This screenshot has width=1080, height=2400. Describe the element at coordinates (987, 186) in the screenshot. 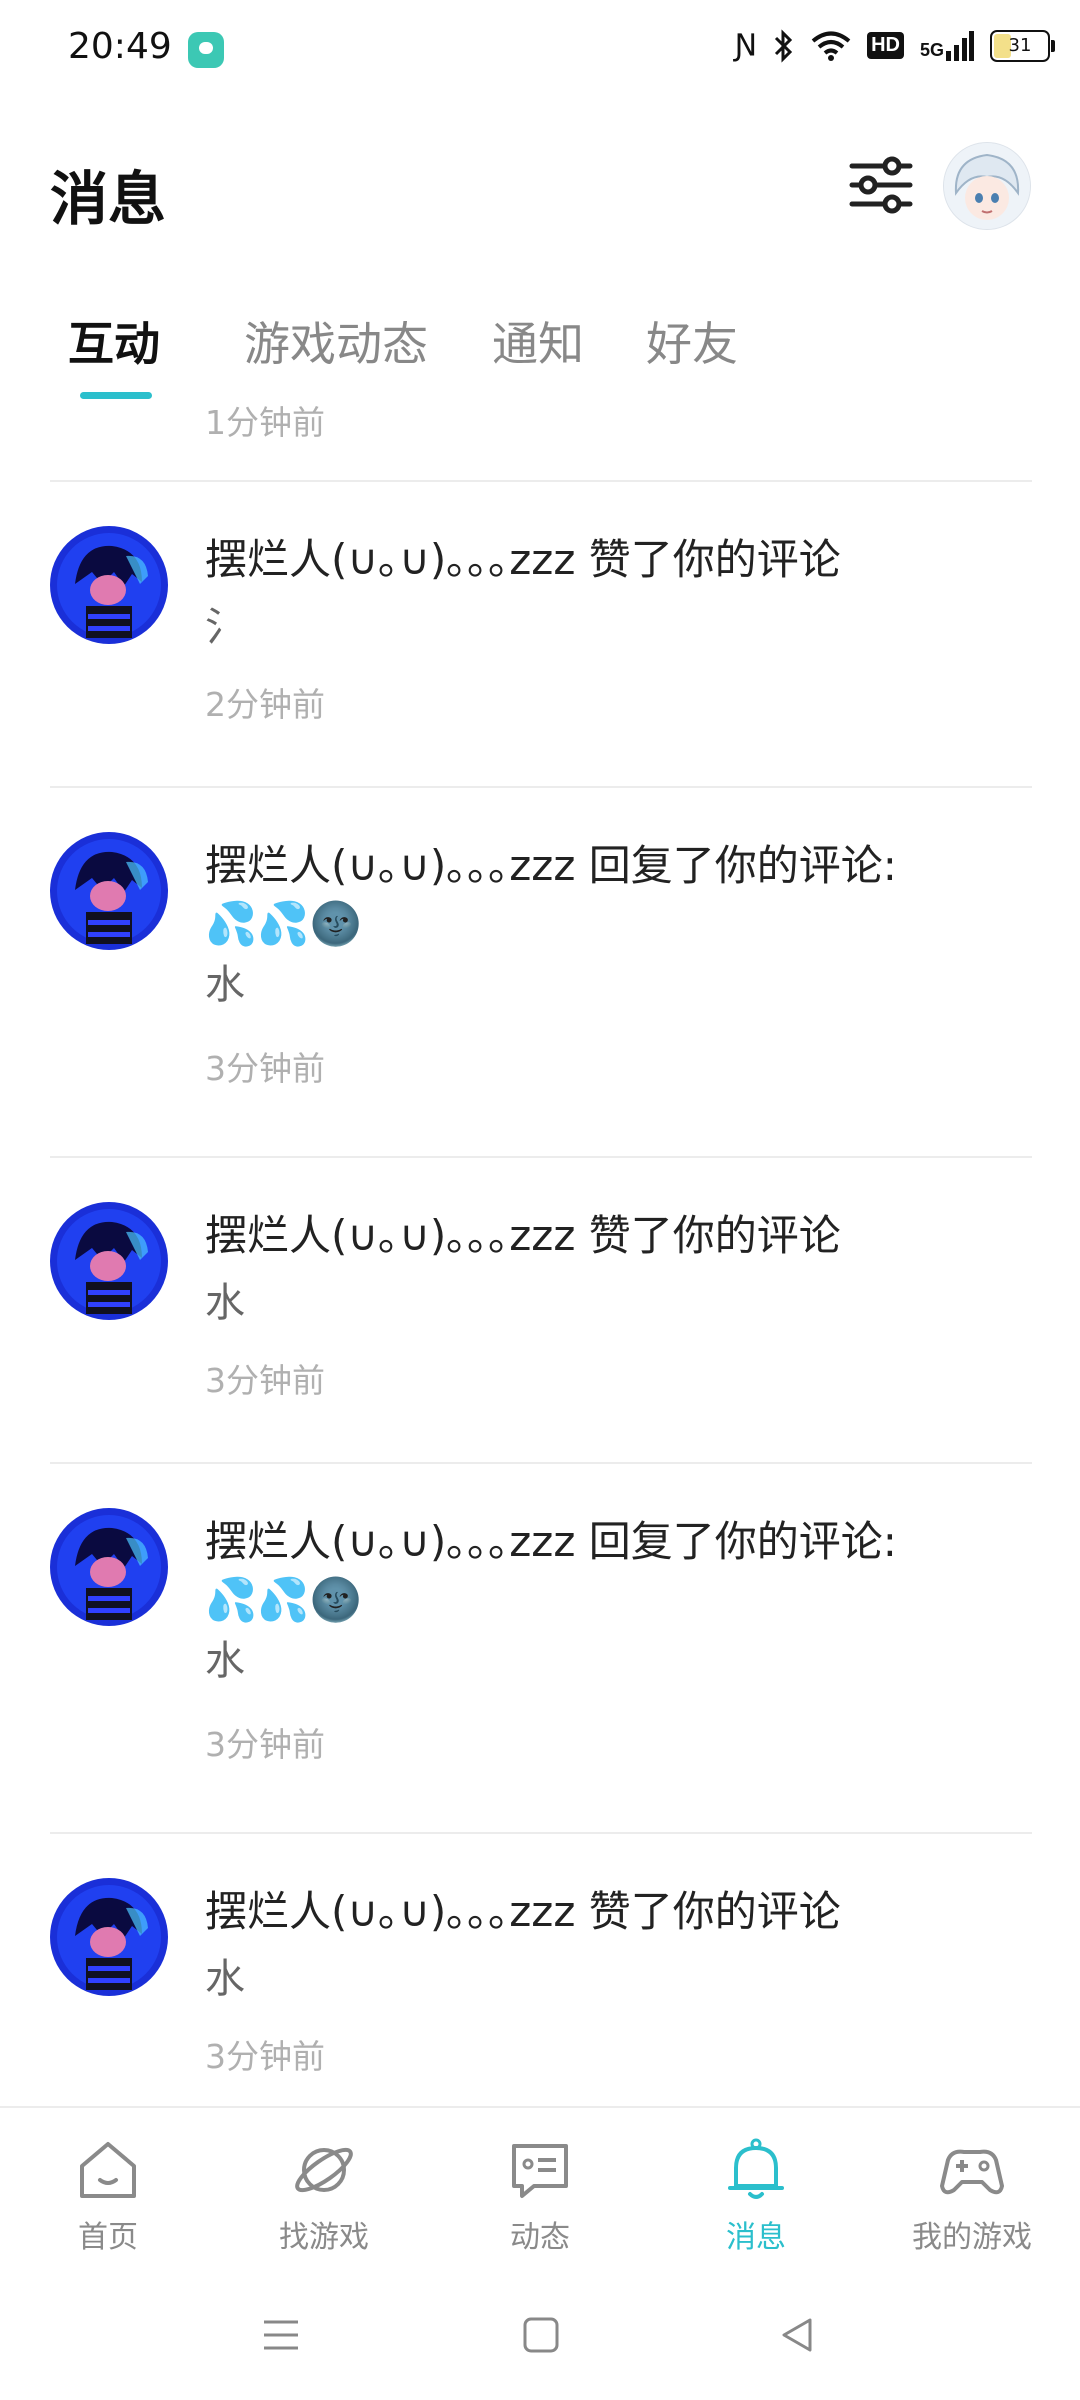

I see `user-avatar` at that location.